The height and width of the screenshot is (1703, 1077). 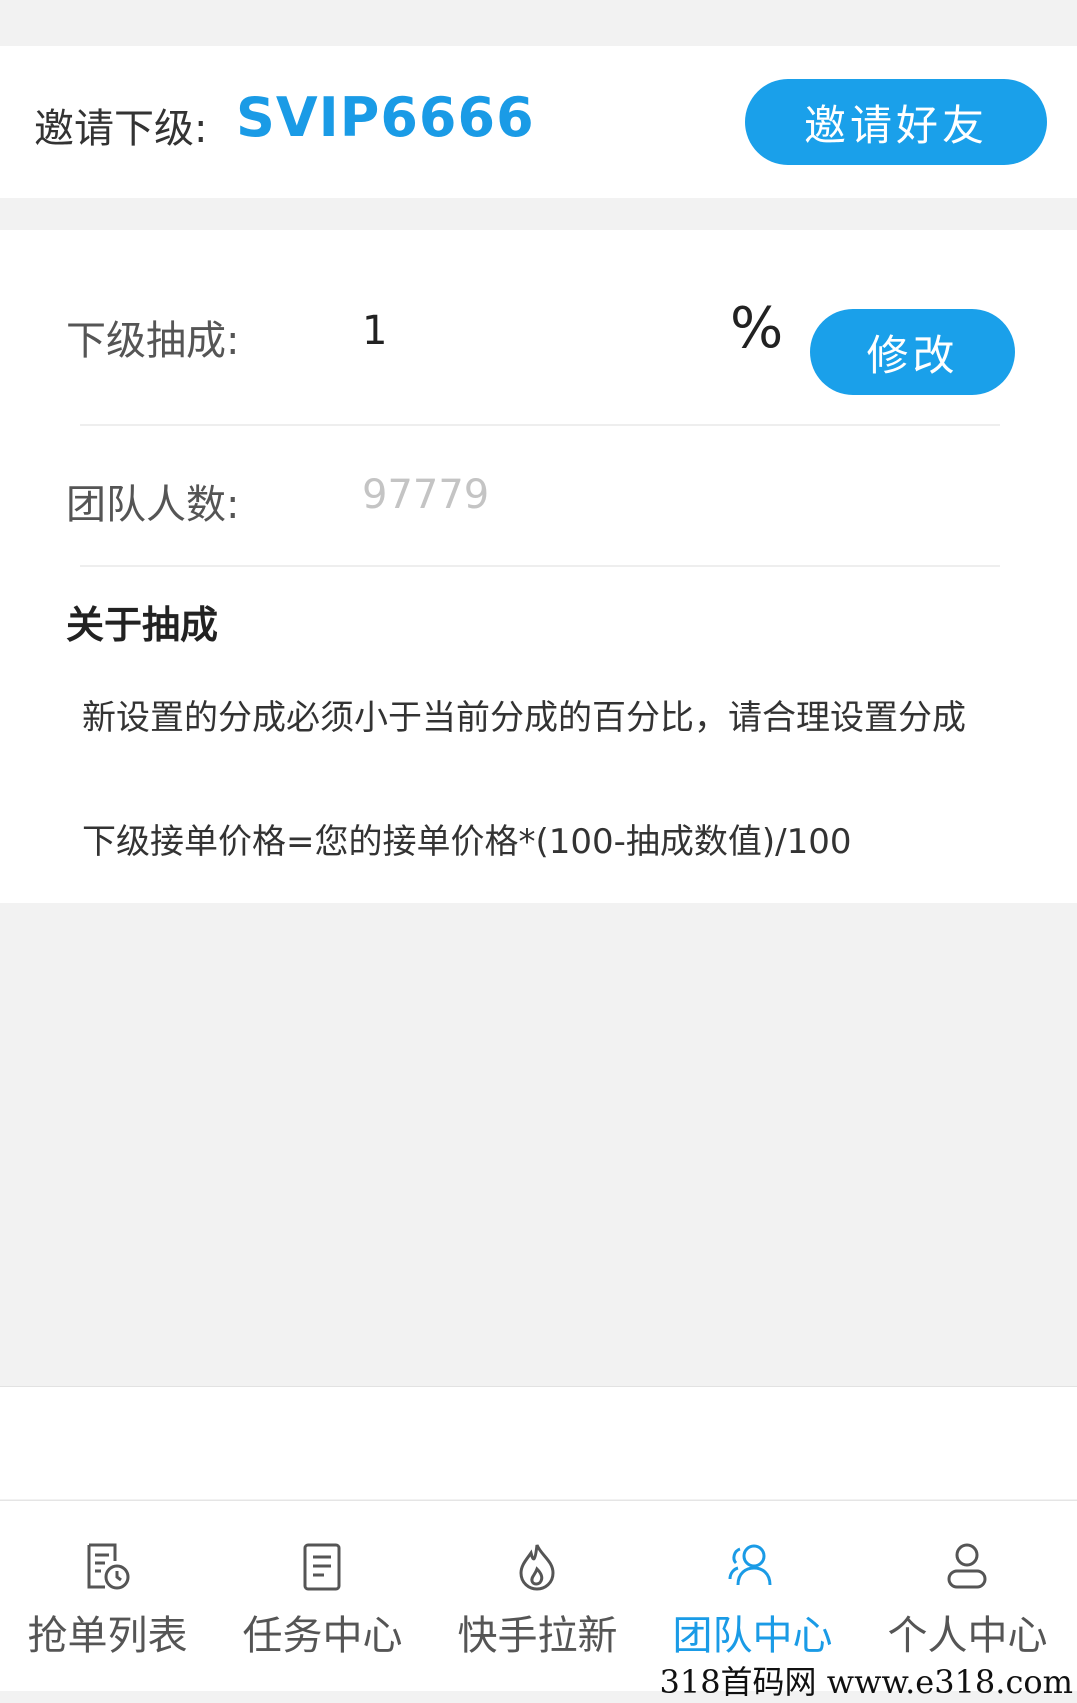 What do you see at coordinates (425, 495) in the screenshot?
I see `team-count-field: 97779` at bounding box center [425, 495].